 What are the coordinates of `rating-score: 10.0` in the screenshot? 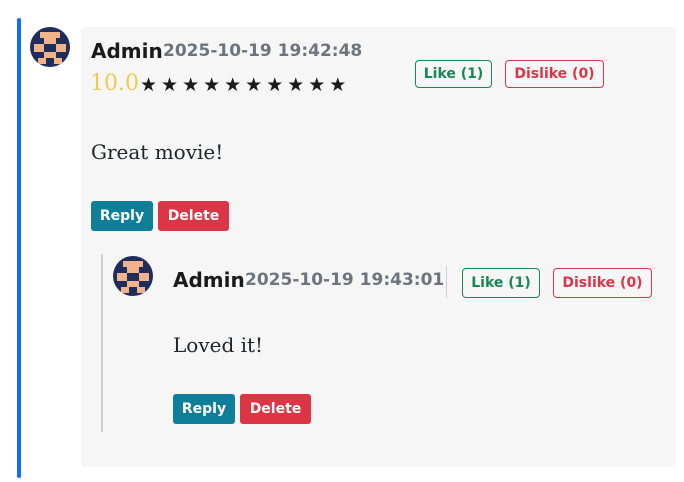 It's located at (114, 83).